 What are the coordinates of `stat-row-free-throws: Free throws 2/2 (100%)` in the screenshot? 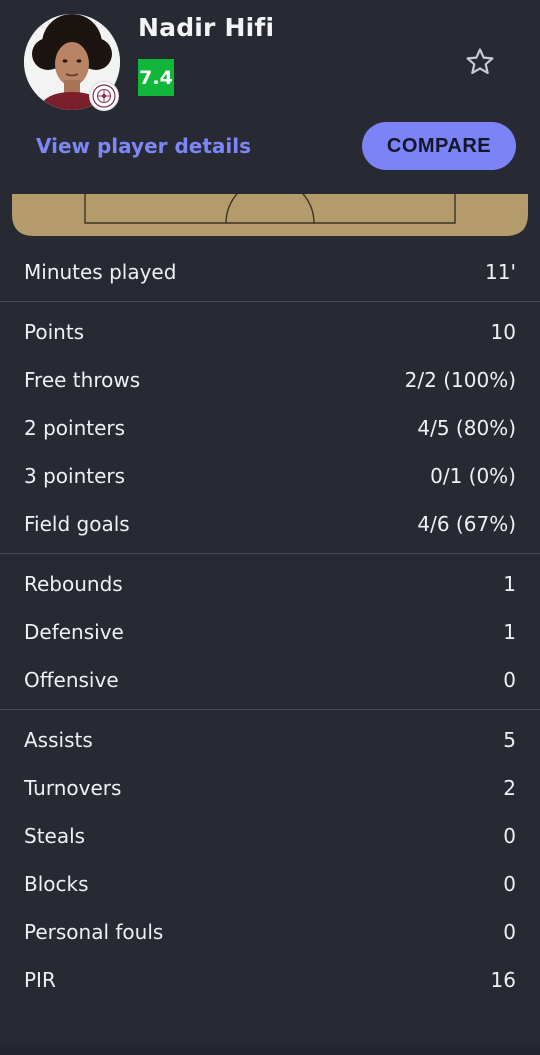 It's located at (270, 380).